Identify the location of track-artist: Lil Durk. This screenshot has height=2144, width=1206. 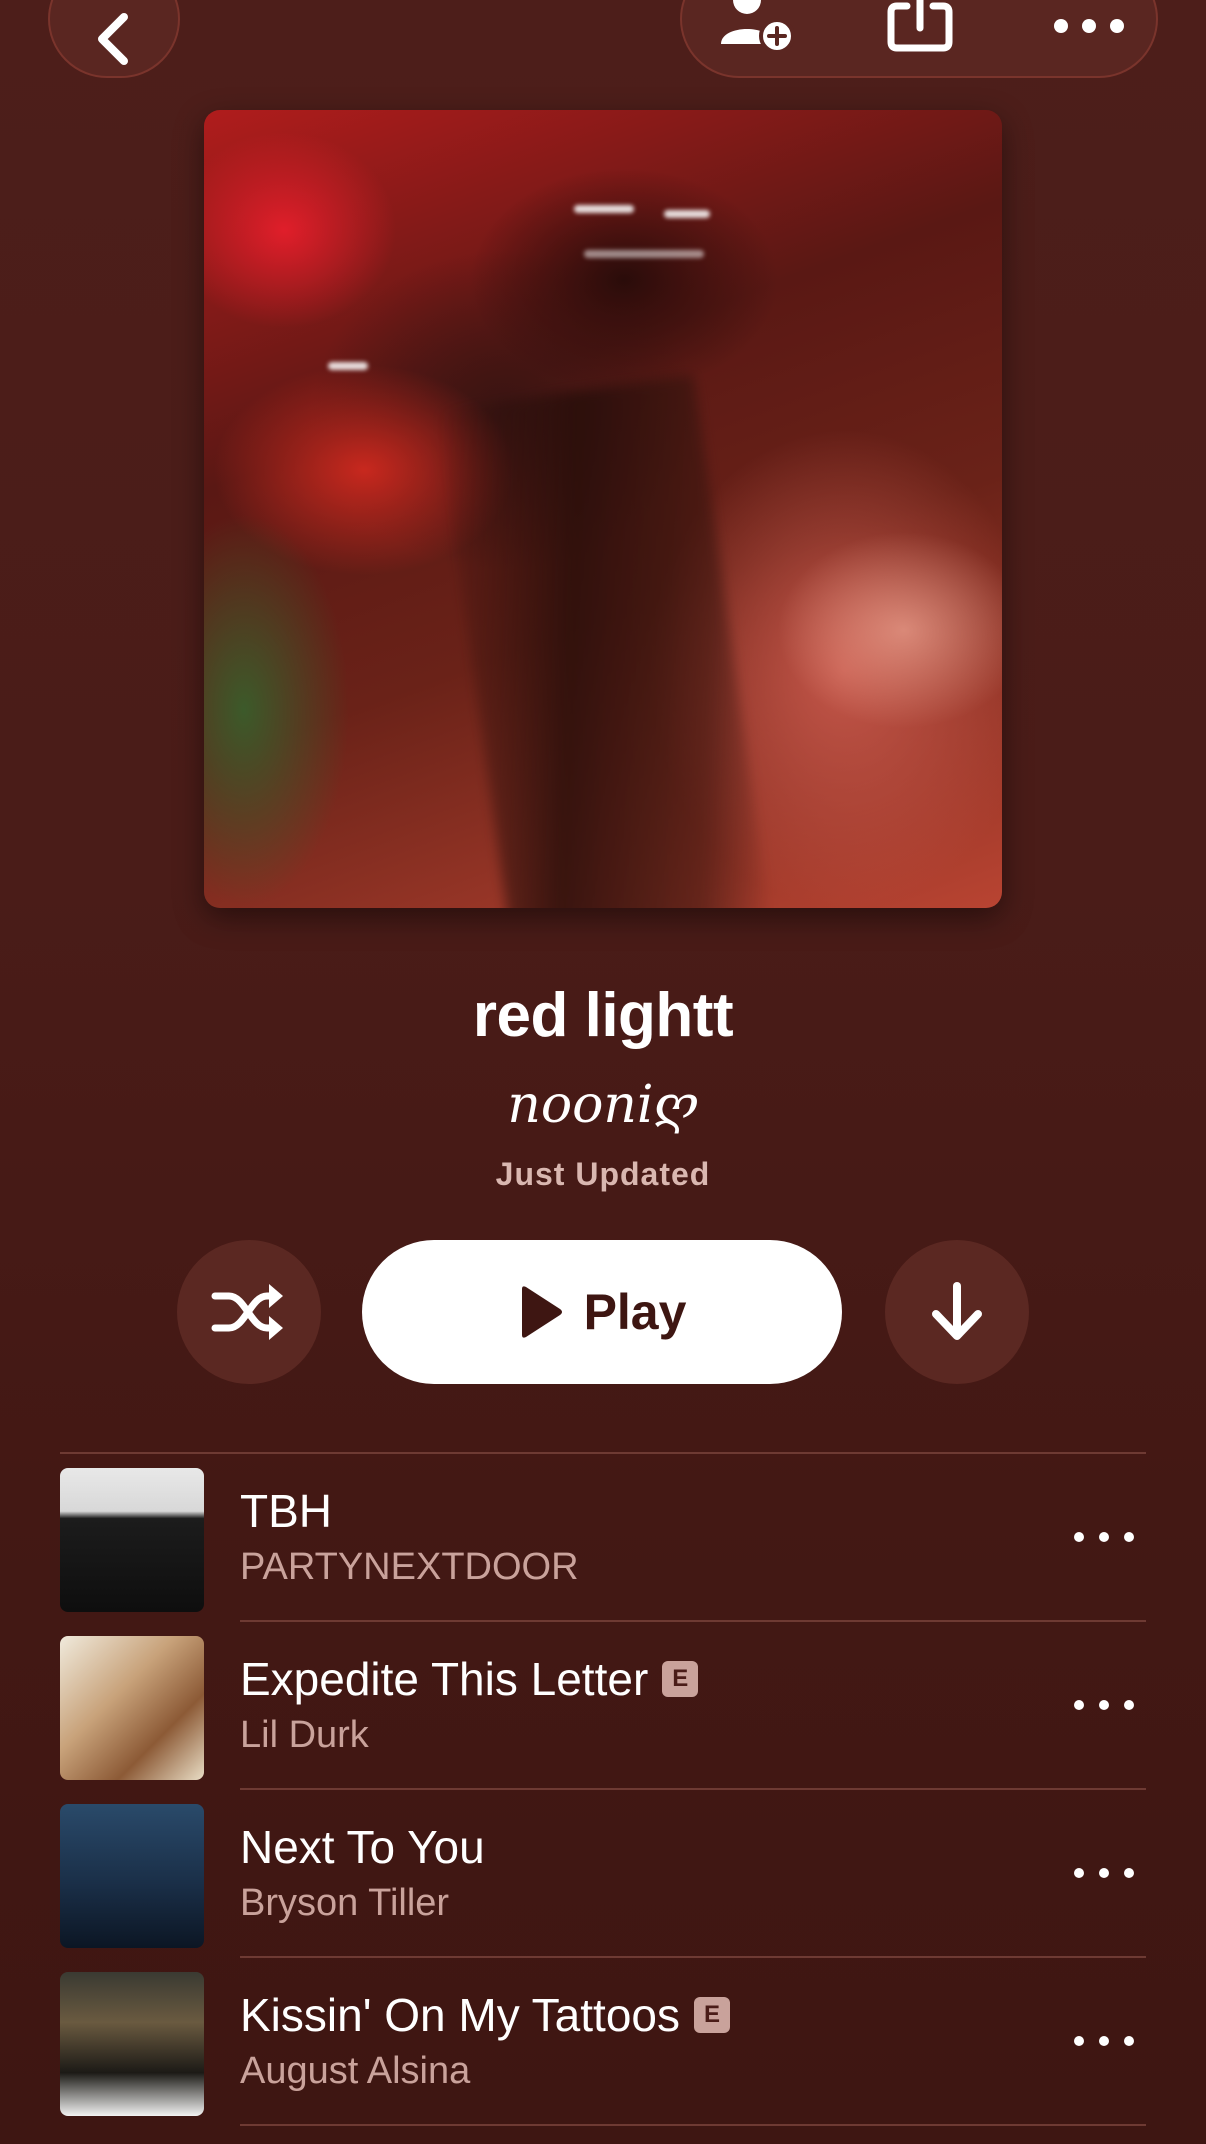
(304, 1735).